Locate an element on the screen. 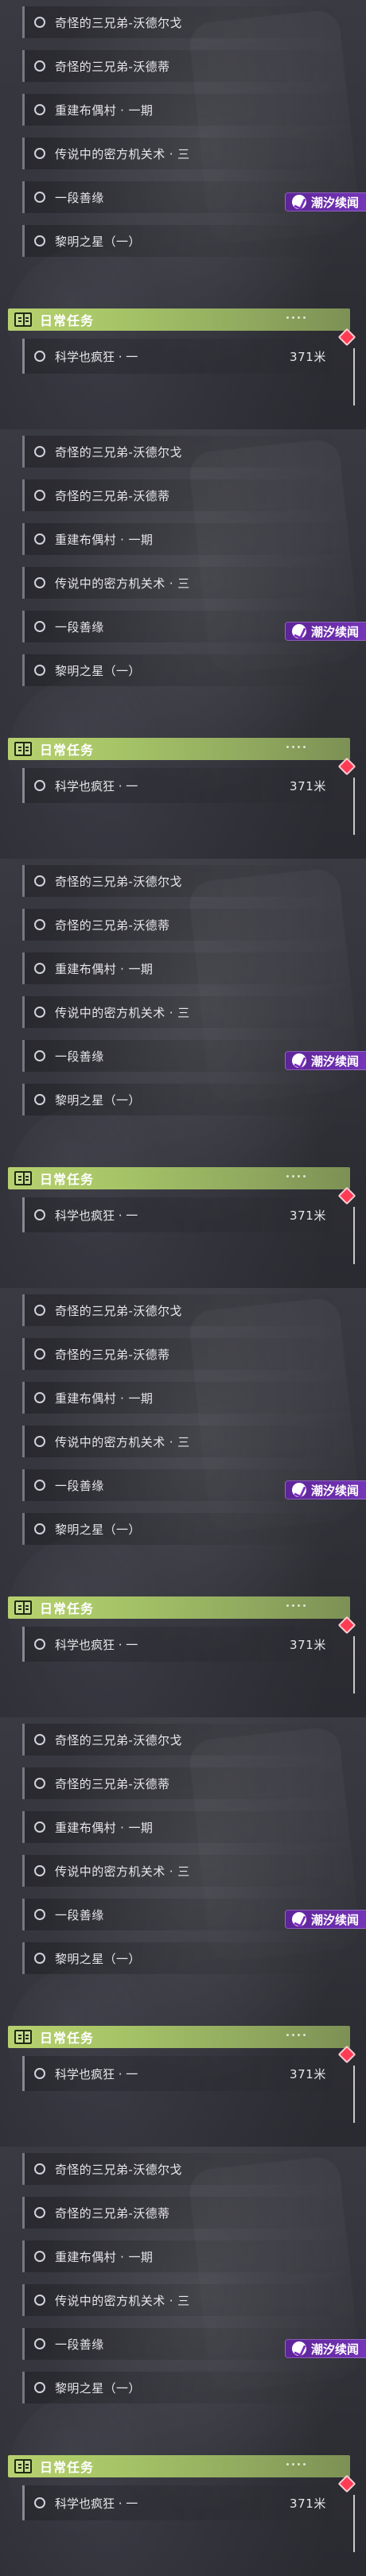  quest-label: 传说中的密方机关术 · 三 is located at coordinates (122, 584).